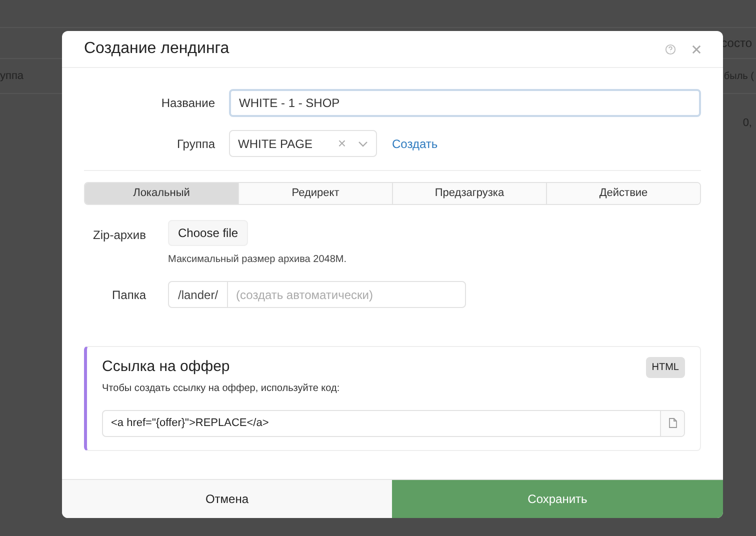  Describe the element at coordinates (208, 233) in the screenshot. I see `choose-file-button: Choose file` at that location.